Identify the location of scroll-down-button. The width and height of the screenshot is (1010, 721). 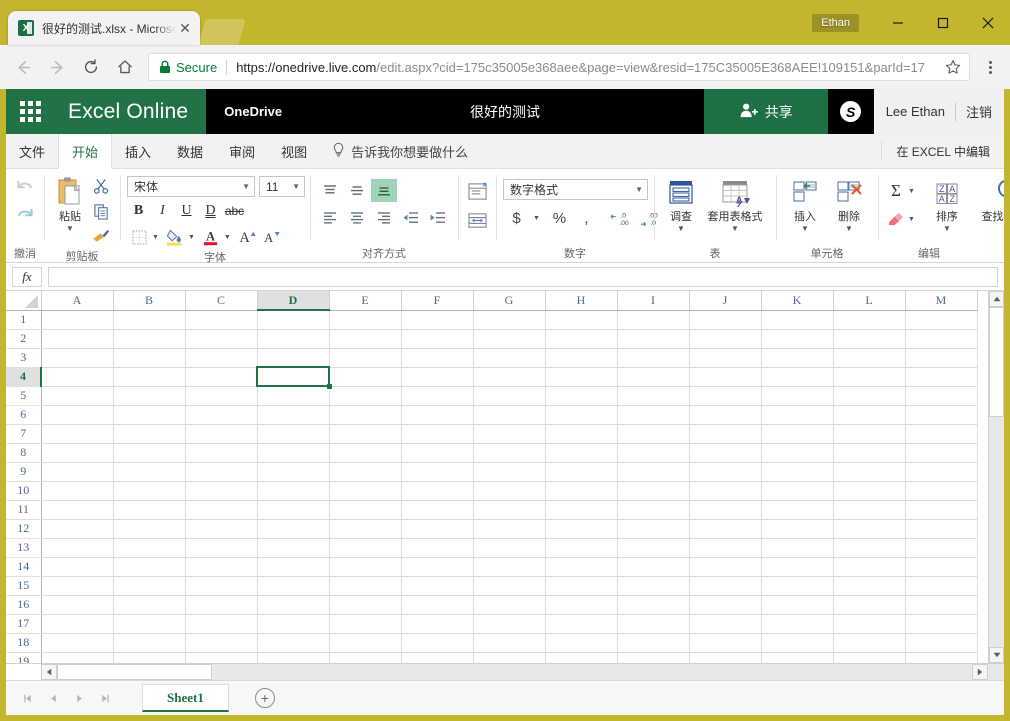
(996, 655).